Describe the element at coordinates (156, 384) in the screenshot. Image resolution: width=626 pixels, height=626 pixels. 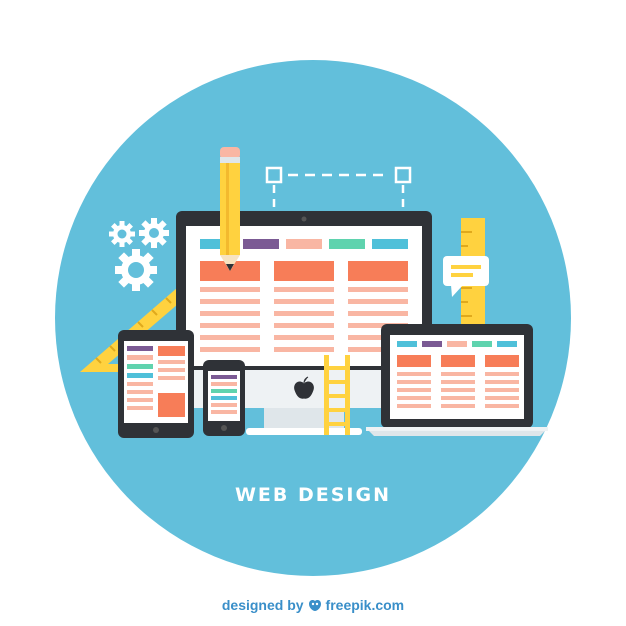
I see `tablet-device` at that location.